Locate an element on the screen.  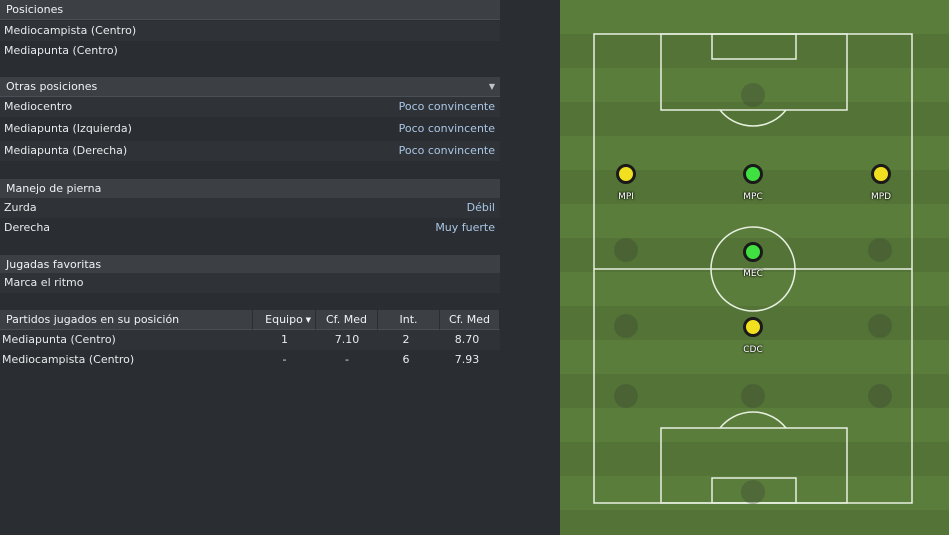
table-cell: 1 is located at coordinates (284, 339).